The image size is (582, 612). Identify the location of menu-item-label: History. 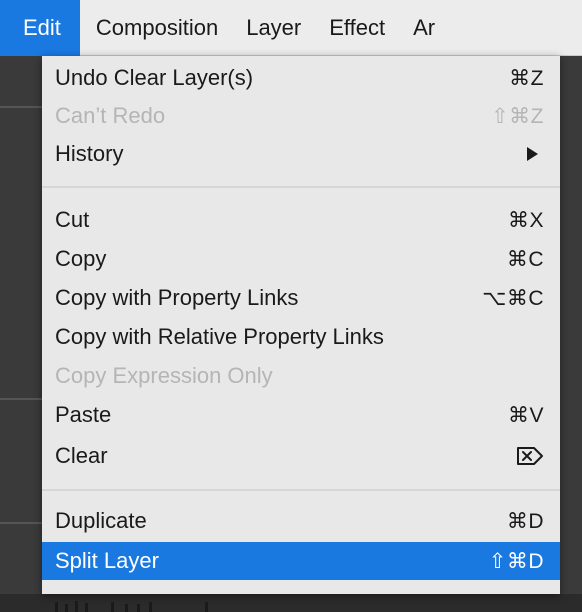
(89, 153).